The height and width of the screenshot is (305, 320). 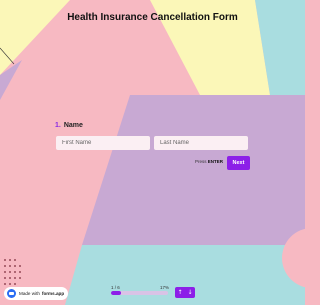 I want to click on next-button: Next, so click(x=238, y=163).